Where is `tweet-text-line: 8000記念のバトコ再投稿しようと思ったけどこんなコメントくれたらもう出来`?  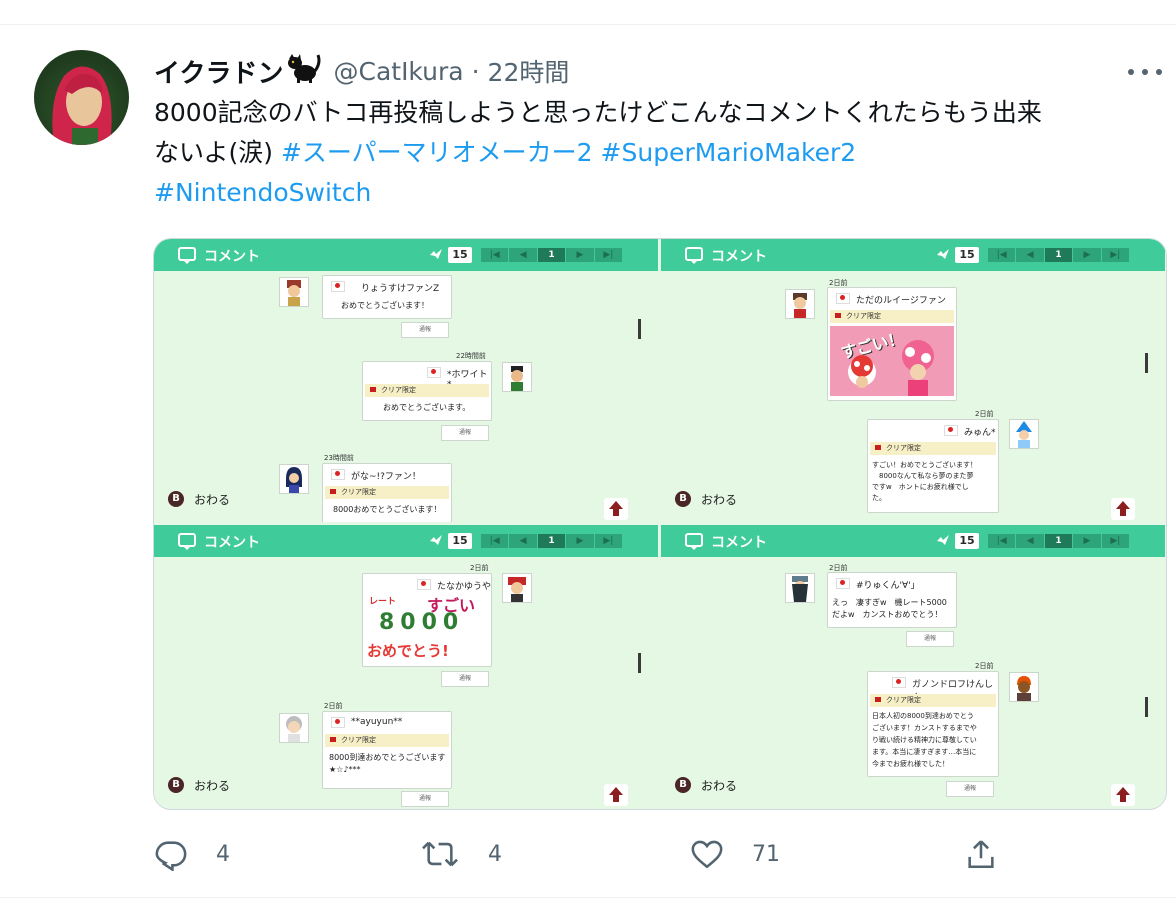
tweet-text-line: 8000記念のバトコ再投稿しようと思ったけどこんなコメントくれたらもう出来 is located at coordinates (659, 113).